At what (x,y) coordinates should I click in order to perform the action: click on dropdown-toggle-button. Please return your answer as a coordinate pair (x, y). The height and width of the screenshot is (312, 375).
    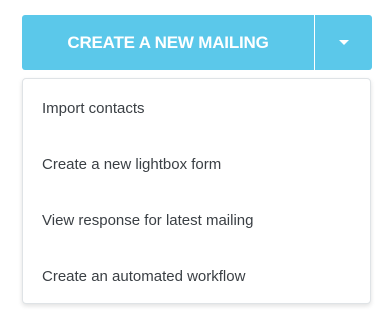
    Looking at the image, I should click on (343, 42).